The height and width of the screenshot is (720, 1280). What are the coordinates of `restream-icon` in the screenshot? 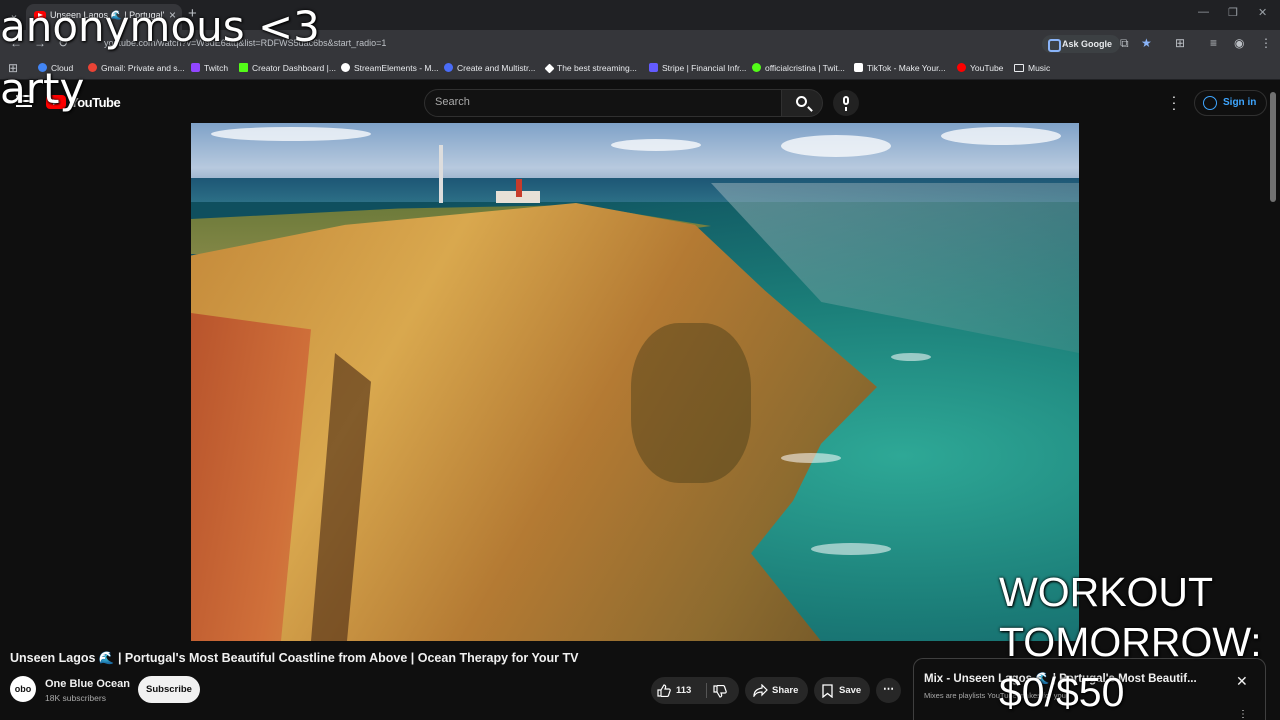 It's located at (448, 67).